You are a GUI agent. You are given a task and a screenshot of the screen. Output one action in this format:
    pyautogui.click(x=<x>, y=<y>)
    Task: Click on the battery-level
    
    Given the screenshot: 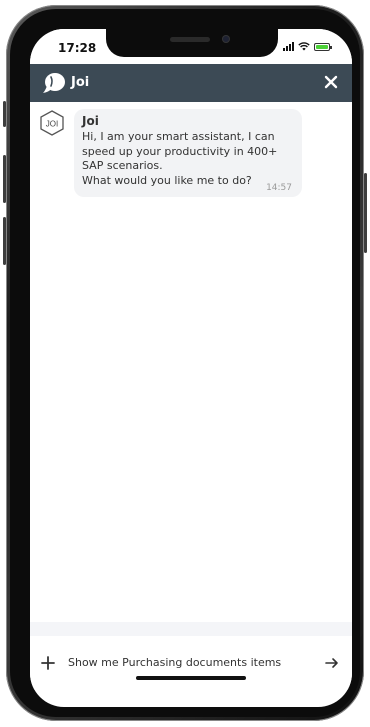 What is the action you would take?
    pyautogui.click(x=322, y=46)
    